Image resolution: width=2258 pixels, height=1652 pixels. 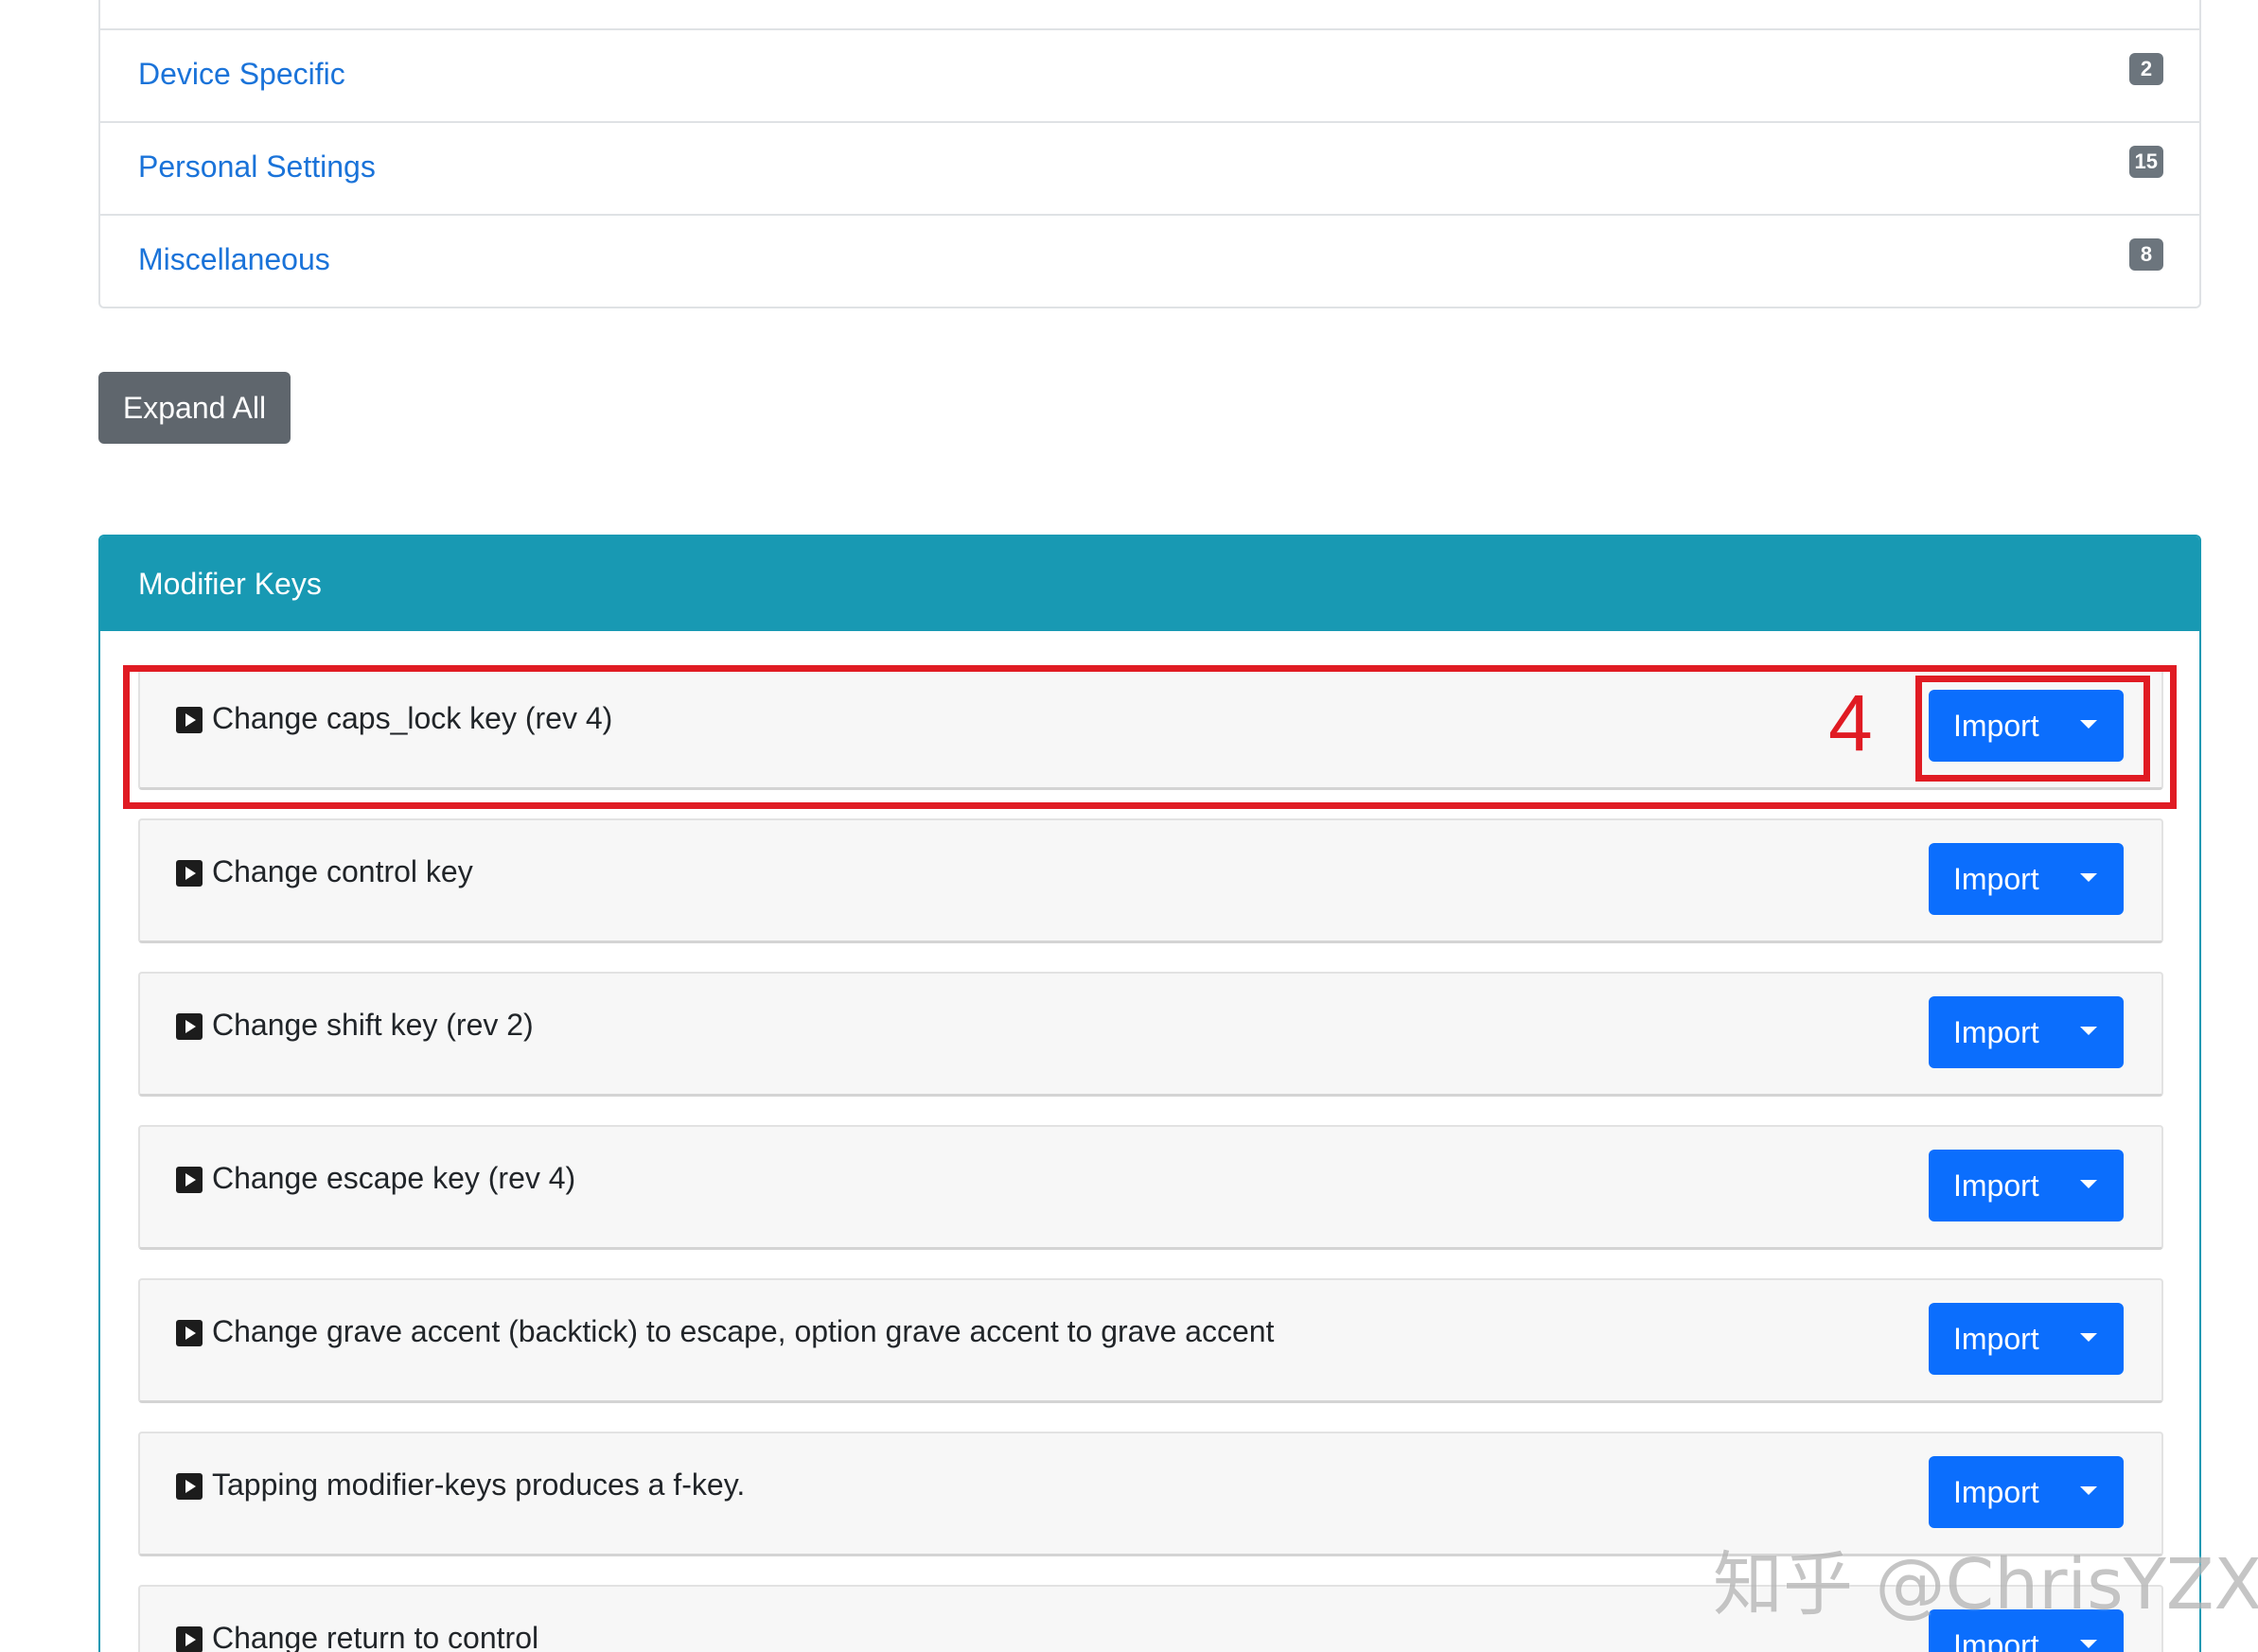 I want to click on rule-title: Change escape key (rev 4), so click(x=393, y=1178).